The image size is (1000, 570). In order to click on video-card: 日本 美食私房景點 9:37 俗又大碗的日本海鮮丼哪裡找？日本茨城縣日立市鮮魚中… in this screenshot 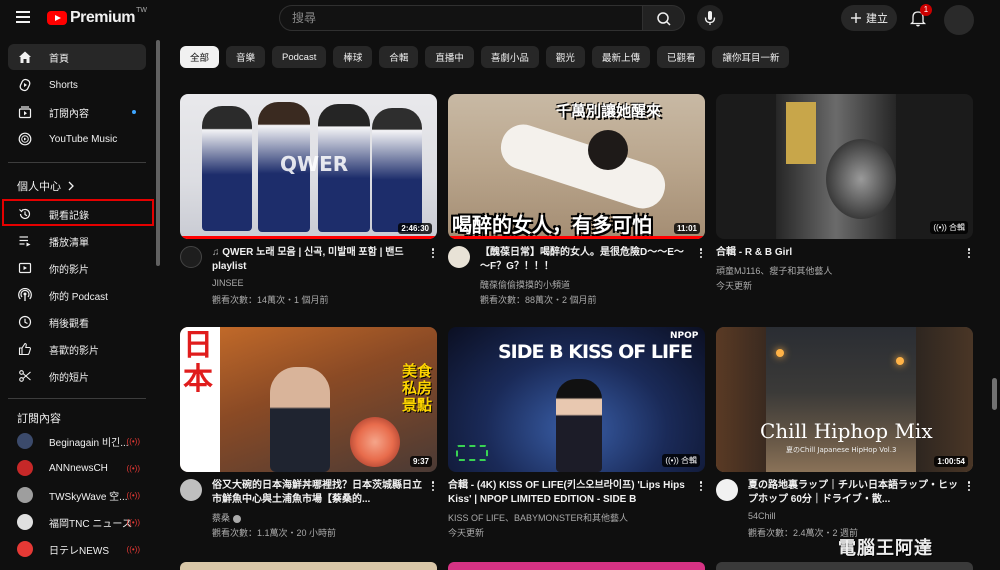, I will do `click(309, 434)`.